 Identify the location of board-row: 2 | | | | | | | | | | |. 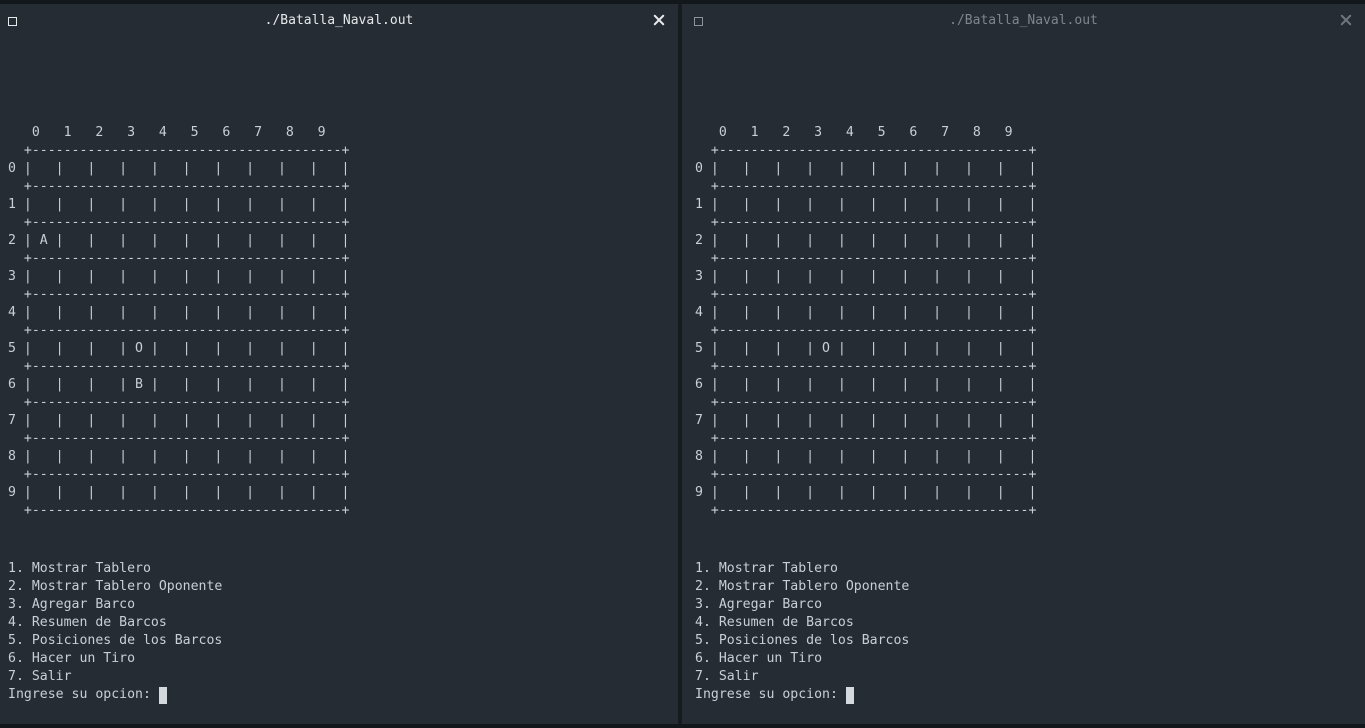
(866, 240).